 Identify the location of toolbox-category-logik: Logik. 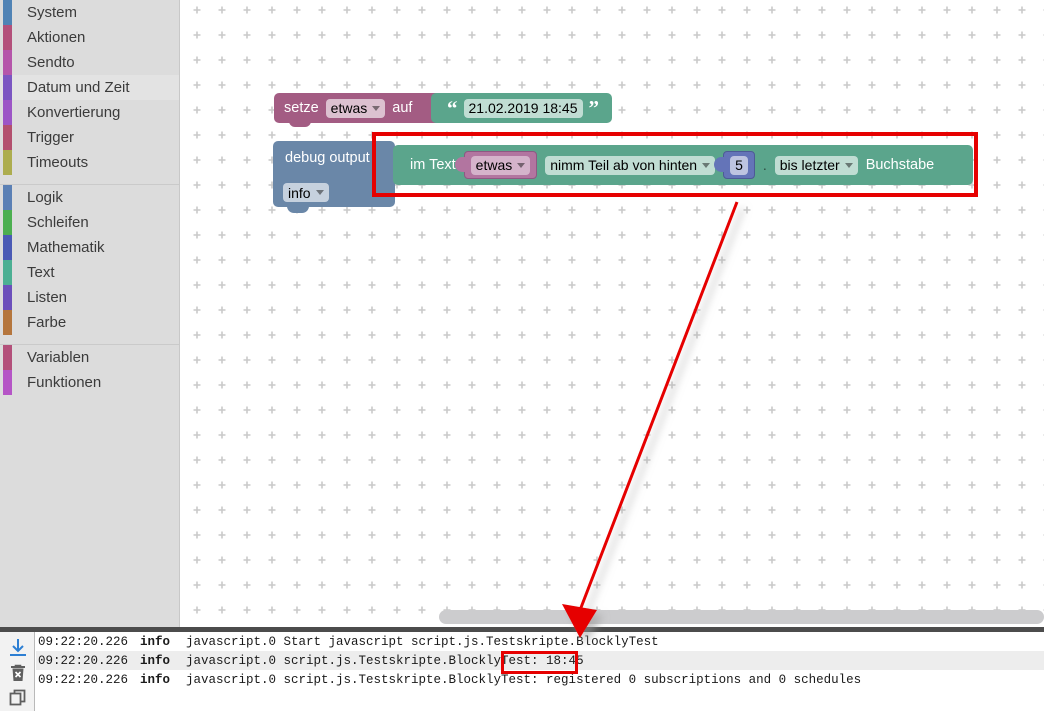
(89, 197).